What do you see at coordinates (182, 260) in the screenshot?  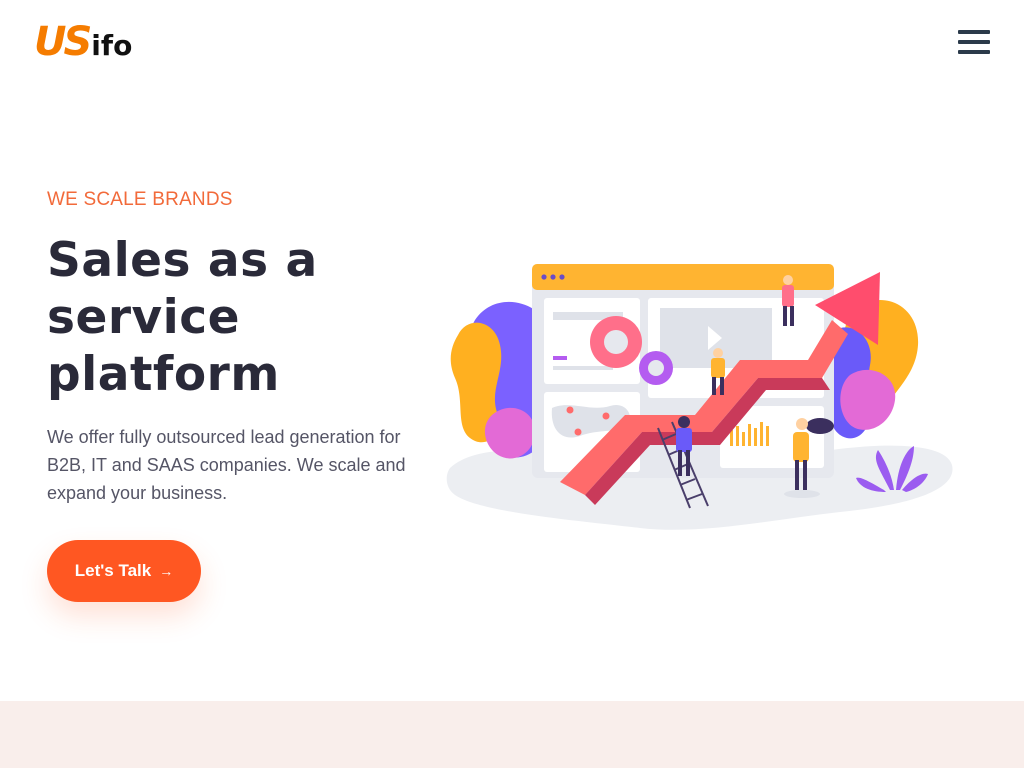 I see `headline-line: Sales as a` at bounding box center [182, 260].